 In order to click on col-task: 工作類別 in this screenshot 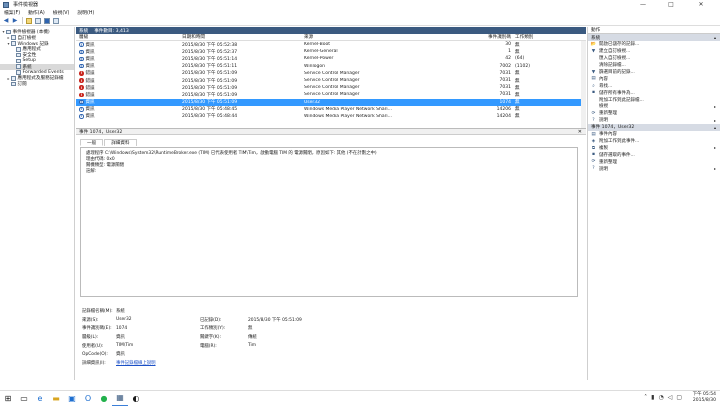, I will do `click(540, 37)`.